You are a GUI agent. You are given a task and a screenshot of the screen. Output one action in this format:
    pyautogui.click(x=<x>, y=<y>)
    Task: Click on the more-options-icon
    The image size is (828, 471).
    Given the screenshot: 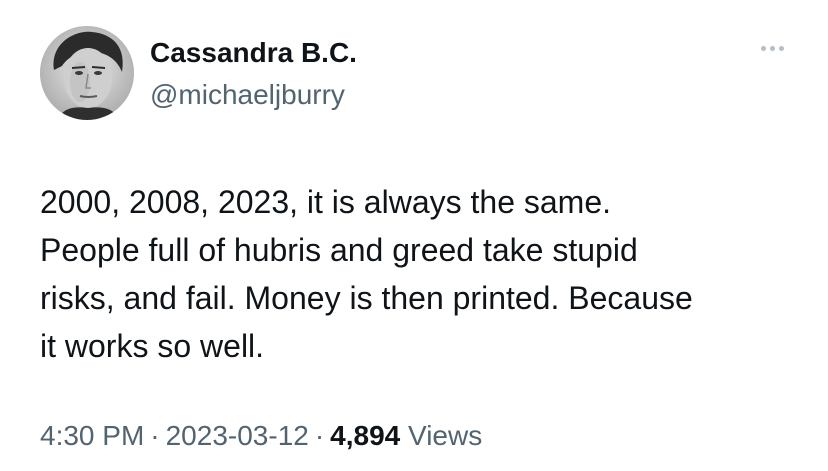 What is the action you would take?
    pyautogui.click(x=772, y=48)
    